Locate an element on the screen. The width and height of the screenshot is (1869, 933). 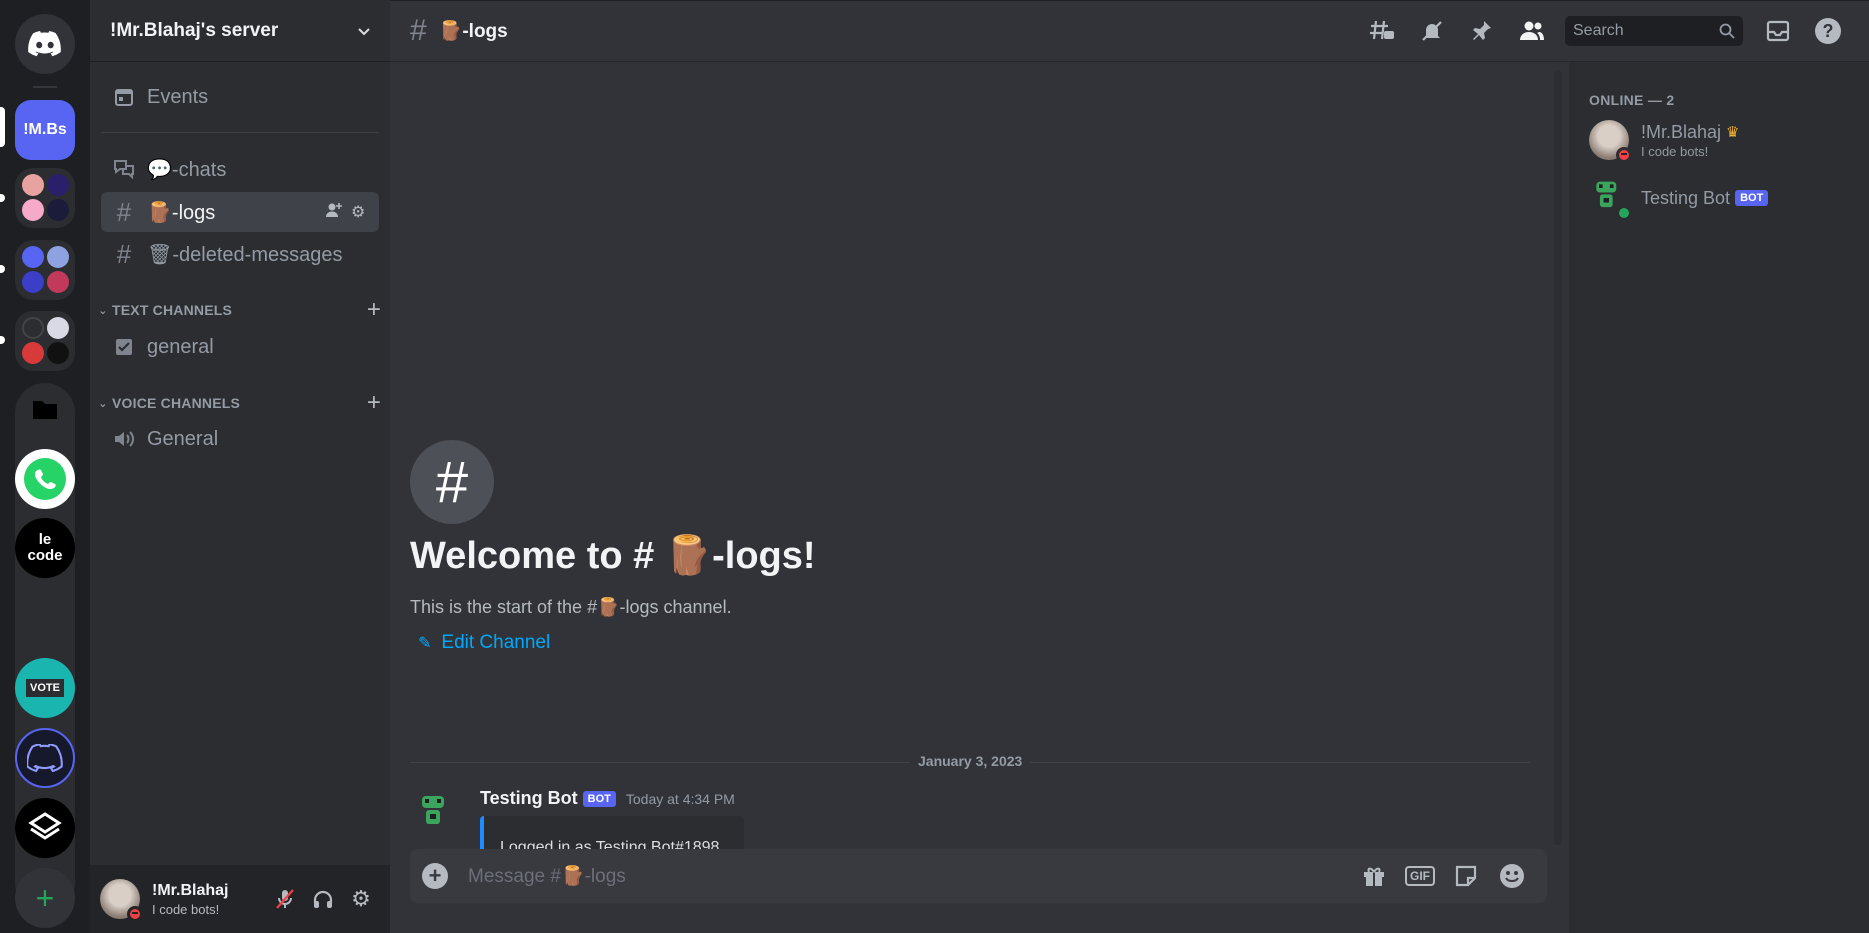
user-panel: !Mr.Blahaj I code bots! ⚙ is located at coordinates (240, 899).